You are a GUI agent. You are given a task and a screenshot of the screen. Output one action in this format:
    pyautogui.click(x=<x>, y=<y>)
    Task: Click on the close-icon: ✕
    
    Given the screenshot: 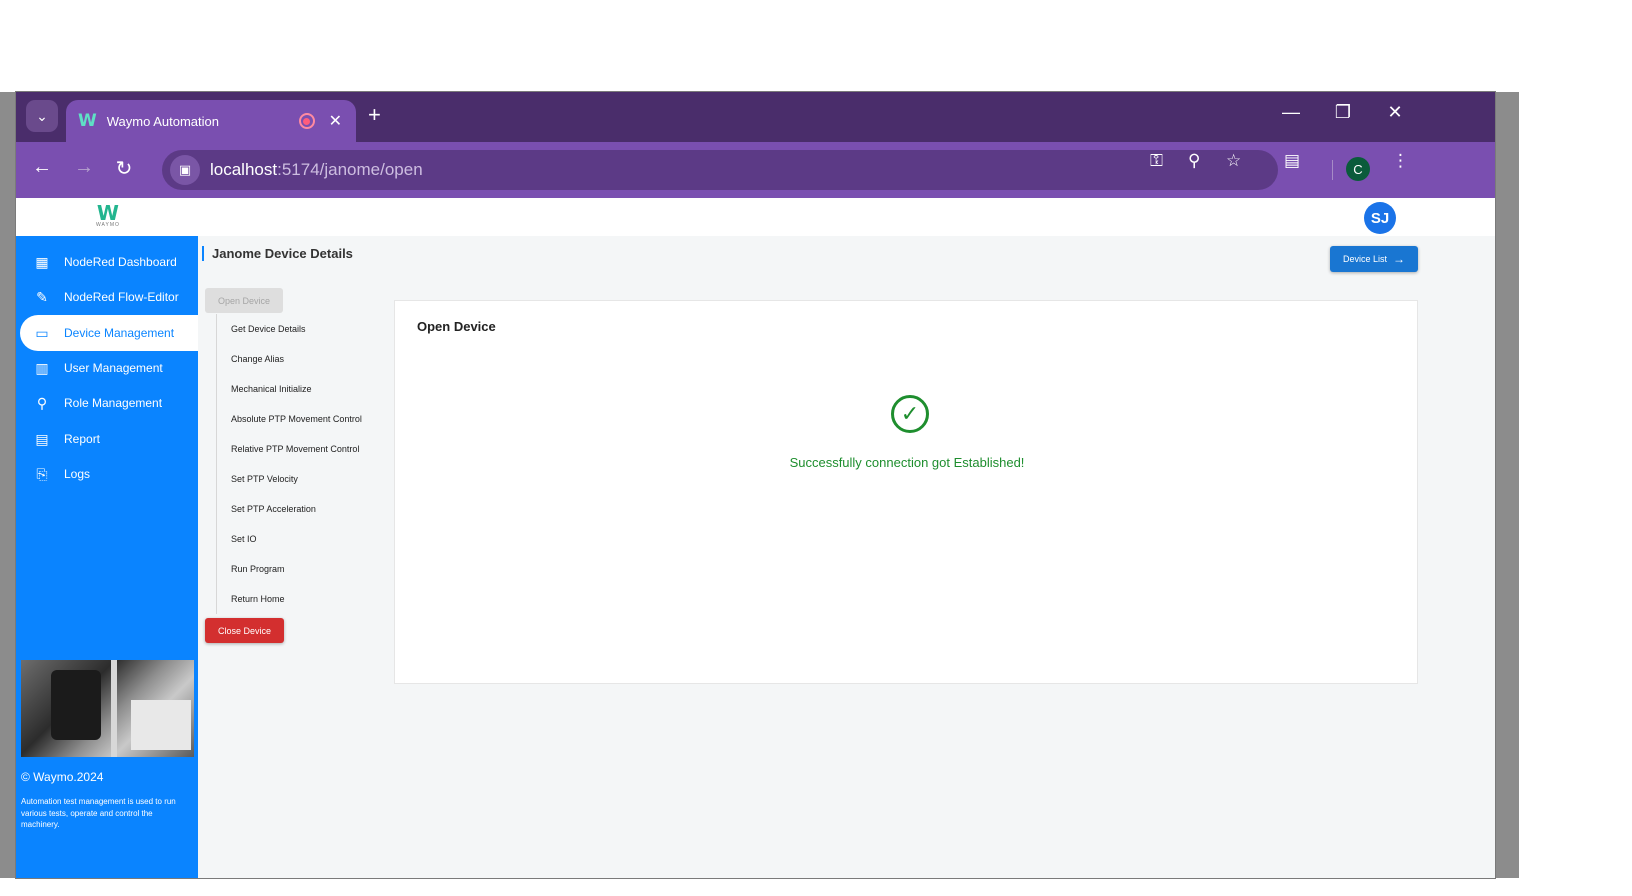 What is the action you would take?
    pyautogui.click(x=335, y=121)
    